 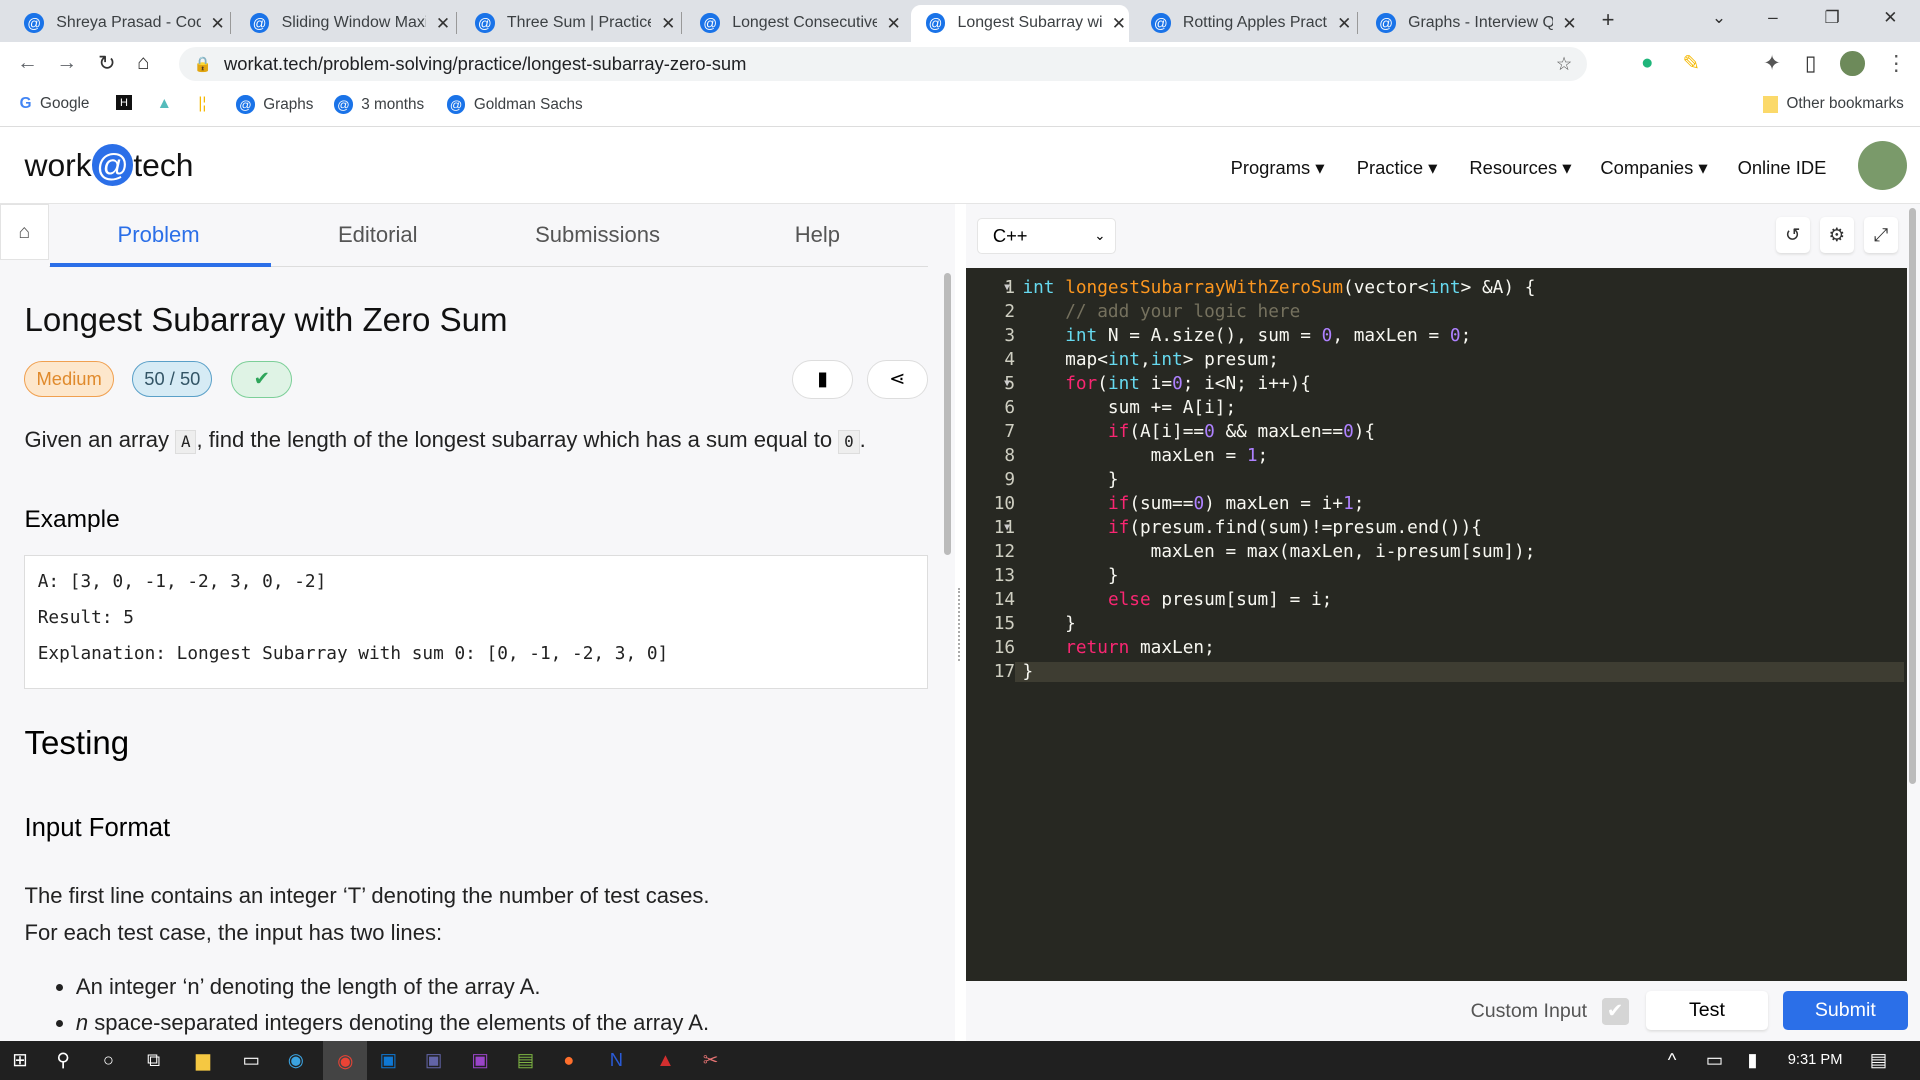 What do you see at coordinates (433, 1060) in the screenshot?
I see `teams-icon: ▣` at bounding box center [433, 1060].